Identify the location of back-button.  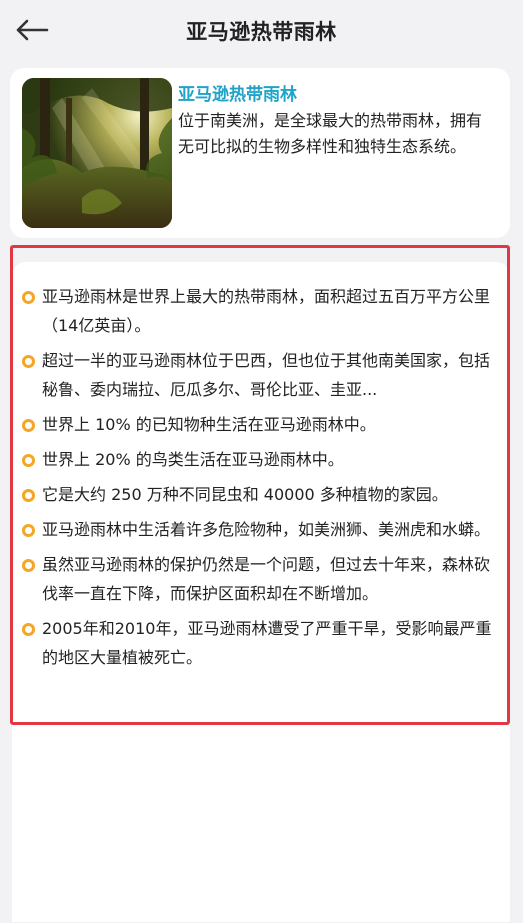
(32, 30).